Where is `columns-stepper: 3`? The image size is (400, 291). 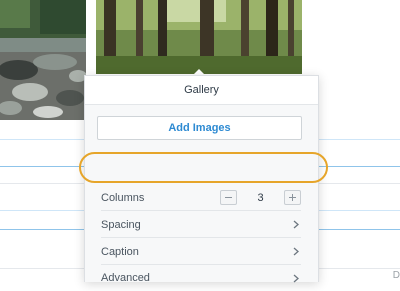 columns-stepper: 3 is located at coordinates (260, 197).